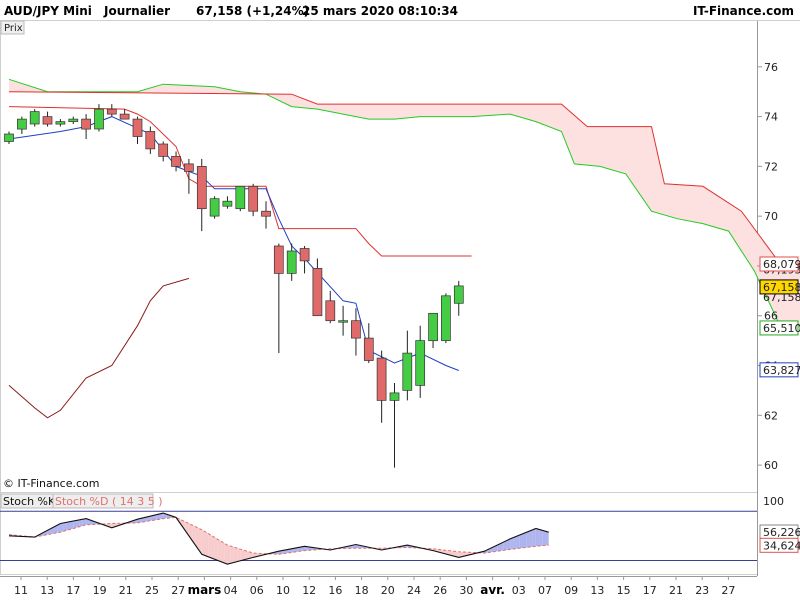 This screenshot has height=600, width=800. What do you see at coordinates (781, 287) in the screenshot?
I see `price-badge-label: 67,158` at bounding box center [781, 287].